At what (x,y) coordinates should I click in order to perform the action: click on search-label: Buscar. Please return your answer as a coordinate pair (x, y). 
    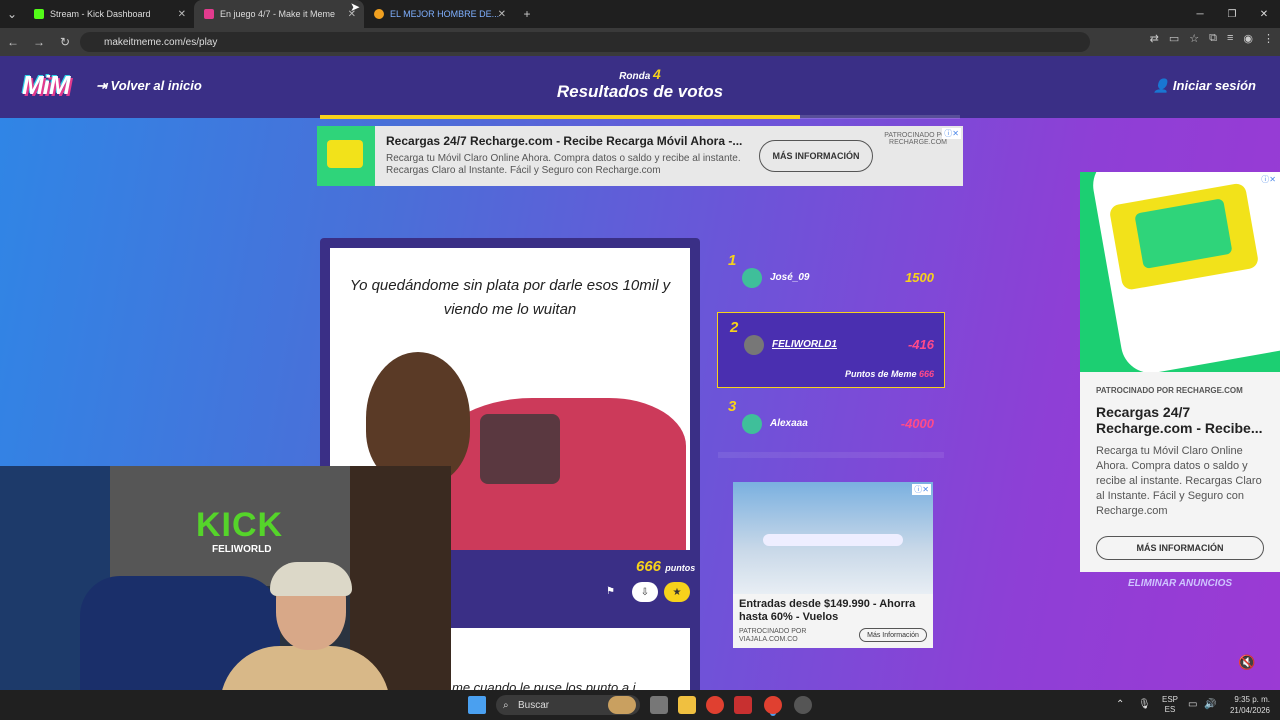
    Looking at the image, I should click on (534, 705).